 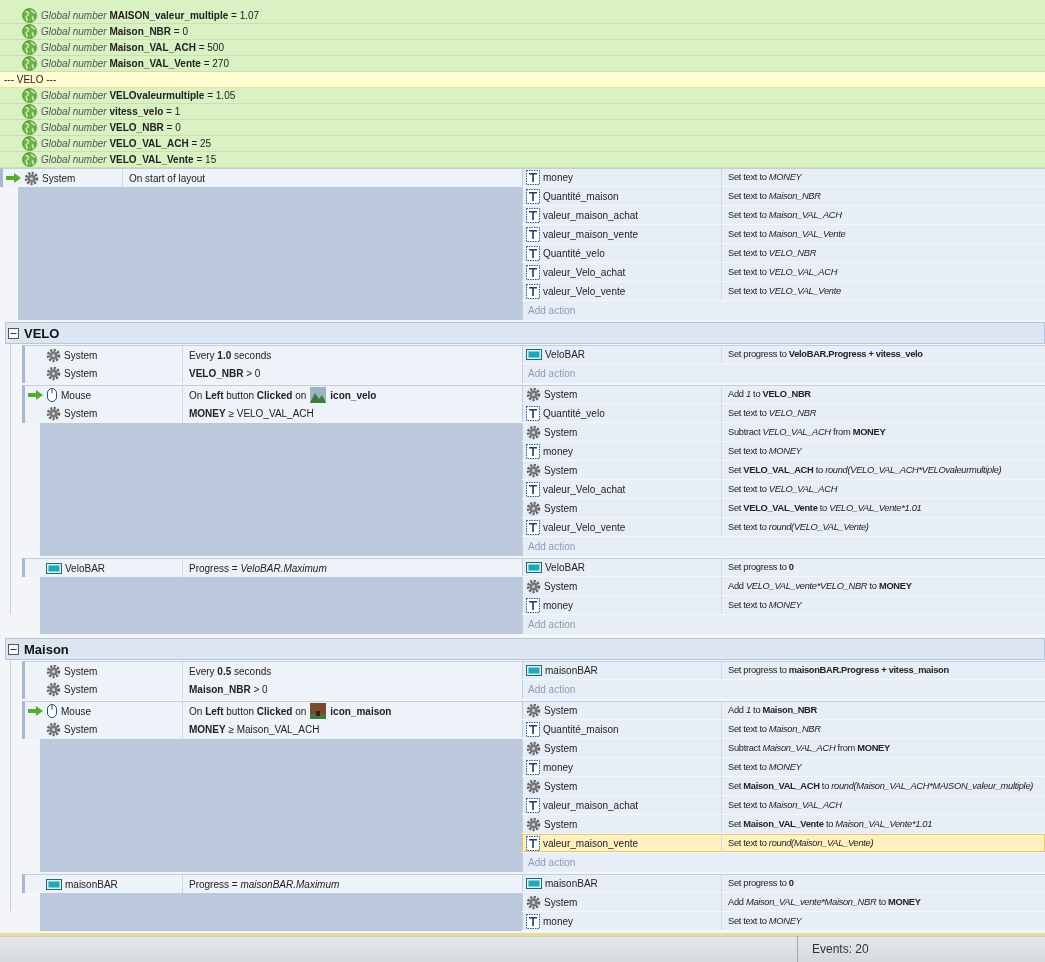 What do you see at coordinates (772, 710) in the screenshot?
I see `action-text: Add 1 to Maison_NBR` at bounding box center [772, 710].